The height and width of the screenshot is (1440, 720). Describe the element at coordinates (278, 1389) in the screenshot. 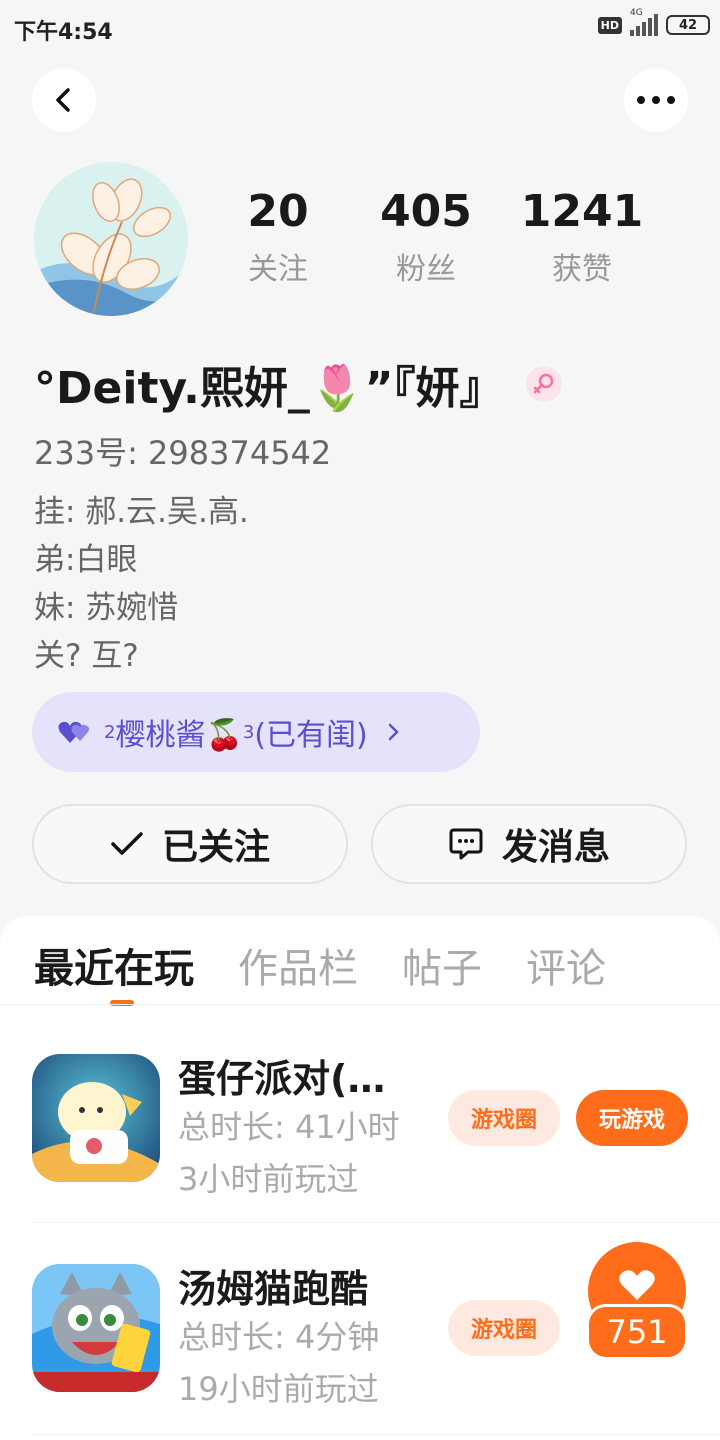

I see `game-last-played: 19小时前玩过` at that location.